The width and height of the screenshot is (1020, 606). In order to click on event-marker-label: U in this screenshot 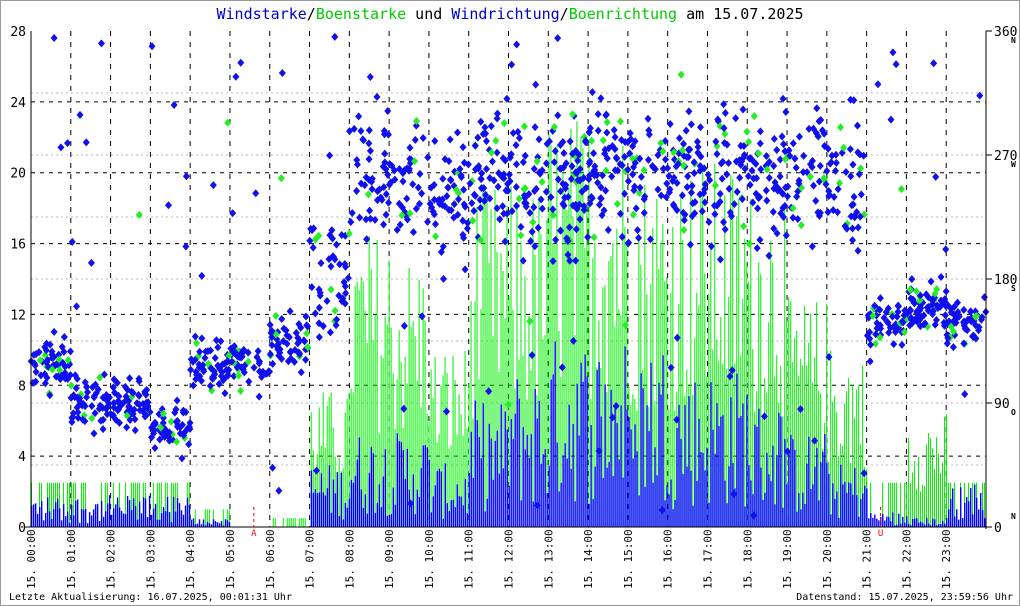, I will do `click(880, 534)`.